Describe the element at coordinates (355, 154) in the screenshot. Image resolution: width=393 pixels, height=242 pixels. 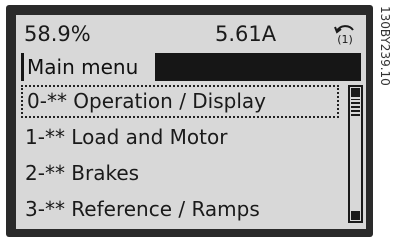
I see `menu-scrollbar` at that location.